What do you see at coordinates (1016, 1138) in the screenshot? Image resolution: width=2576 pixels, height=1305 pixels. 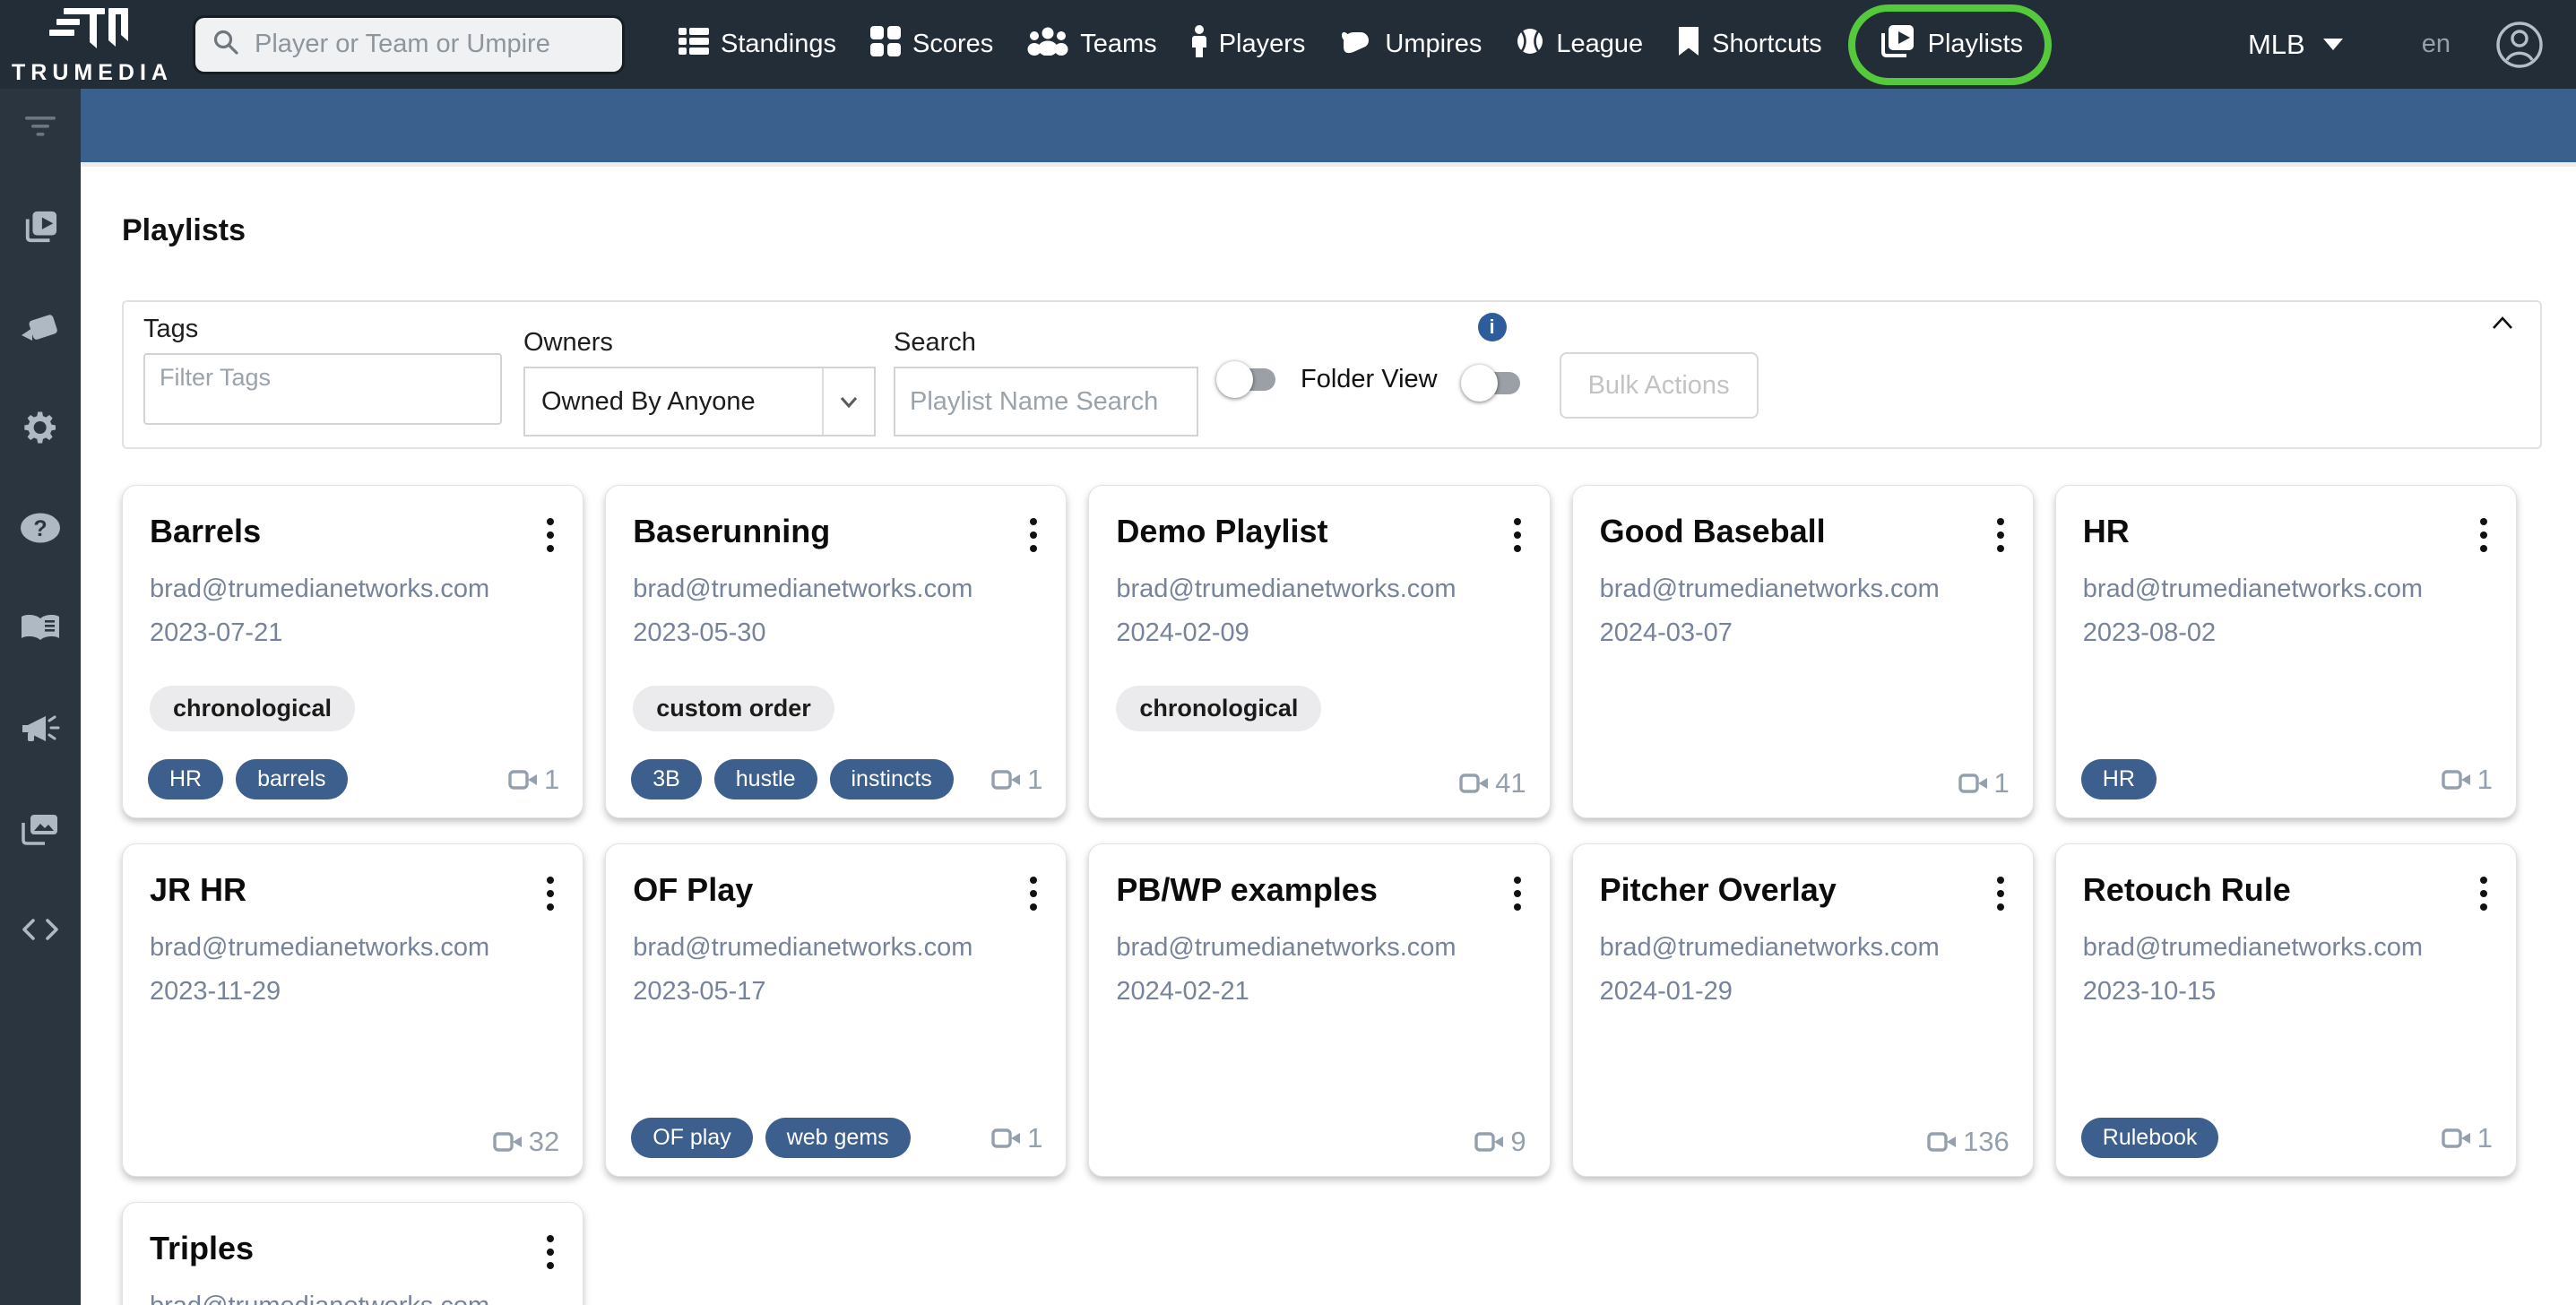 I see `video-count: 1` at bounding box center [1016, 1138].